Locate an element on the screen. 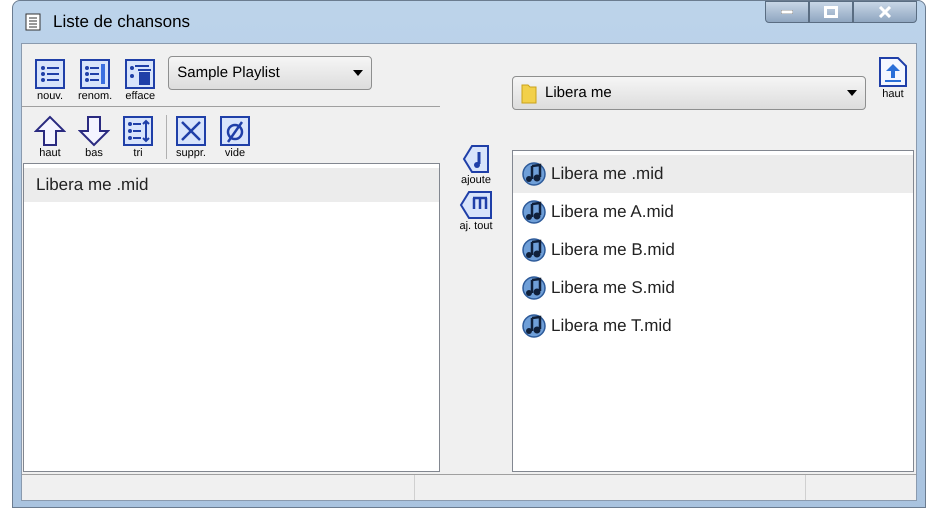 Image resolution: width=944 pixels, height=529 pixels. toolbar-button: renom. is located at coordinates (95, 80).